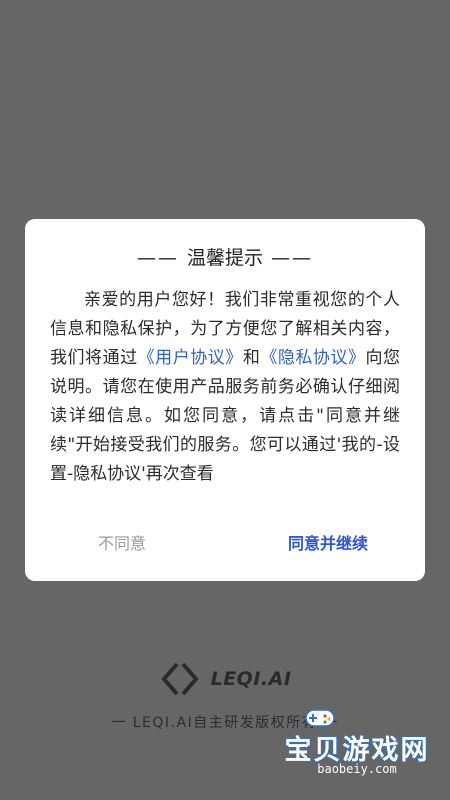 Image resolution: width=450 pixels, height=800 pixels. I want to click on watermark: 宝贝游戏网 baobeiy.com, so click(357, 742).